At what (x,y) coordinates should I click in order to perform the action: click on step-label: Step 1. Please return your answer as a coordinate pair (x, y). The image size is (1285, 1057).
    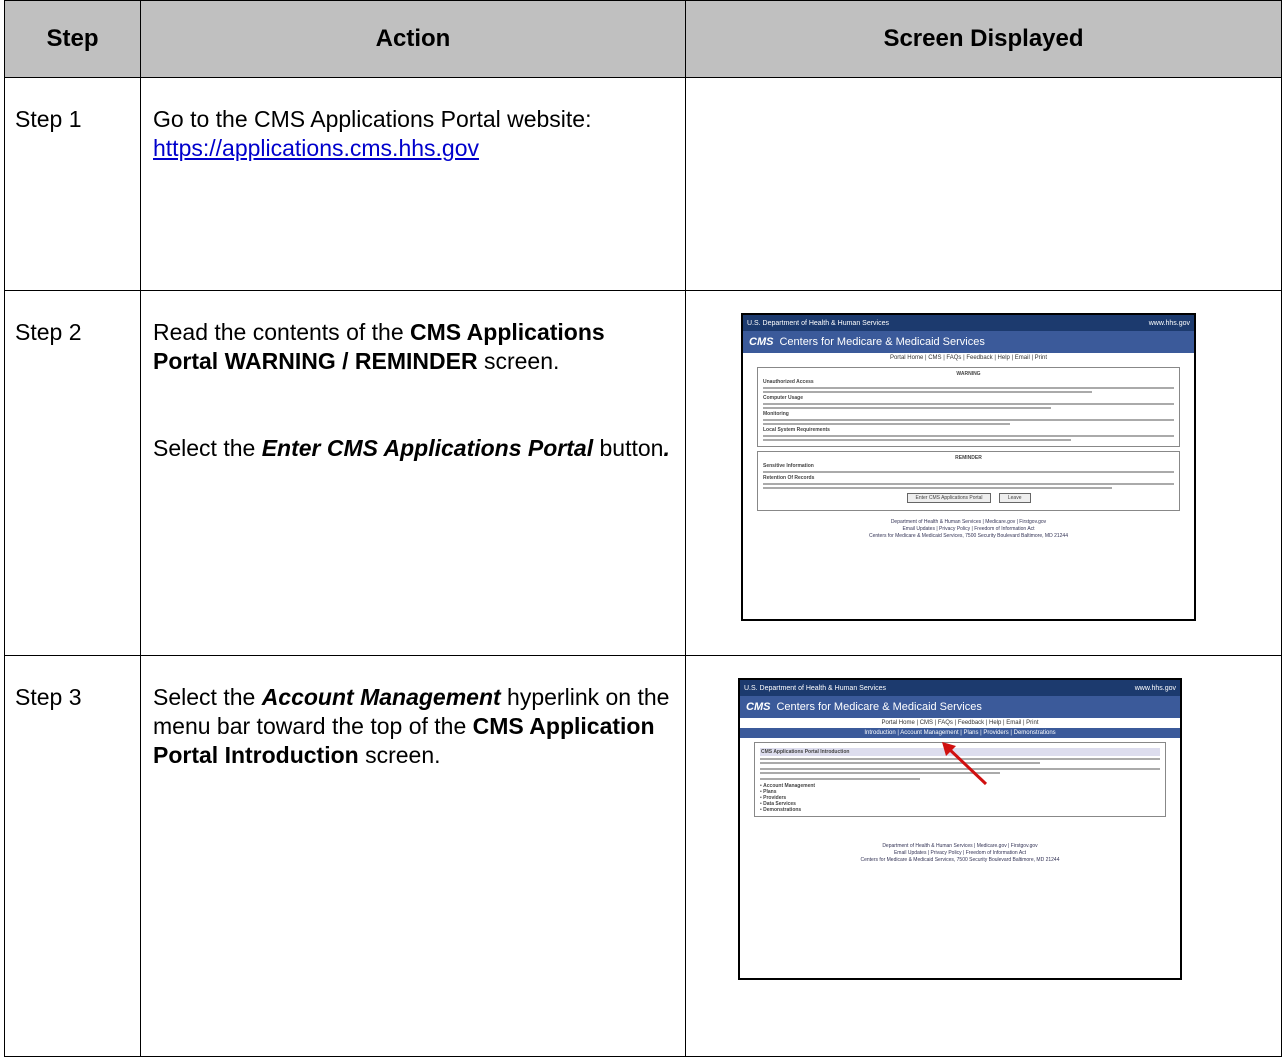
    Looking at the image, I should click on (72, 184).